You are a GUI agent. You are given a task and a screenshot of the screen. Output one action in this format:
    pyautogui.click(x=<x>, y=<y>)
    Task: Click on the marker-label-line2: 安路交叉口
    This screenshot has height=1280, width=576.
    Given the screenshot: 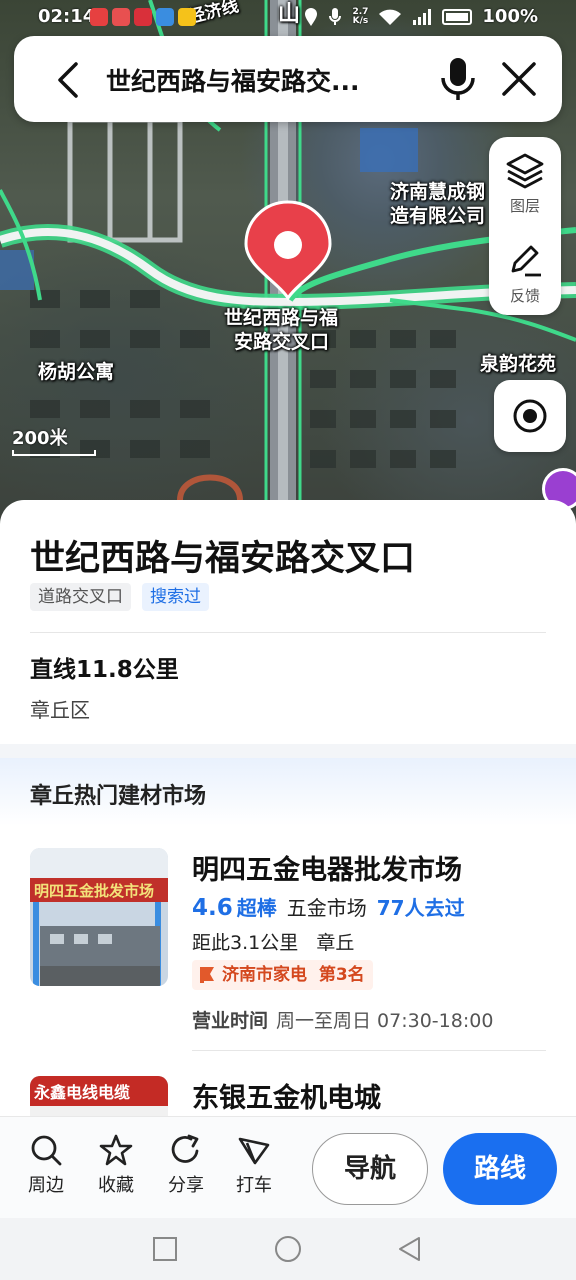 What is the action you would take?
    pyautogui.click(x=282, y=342)
    